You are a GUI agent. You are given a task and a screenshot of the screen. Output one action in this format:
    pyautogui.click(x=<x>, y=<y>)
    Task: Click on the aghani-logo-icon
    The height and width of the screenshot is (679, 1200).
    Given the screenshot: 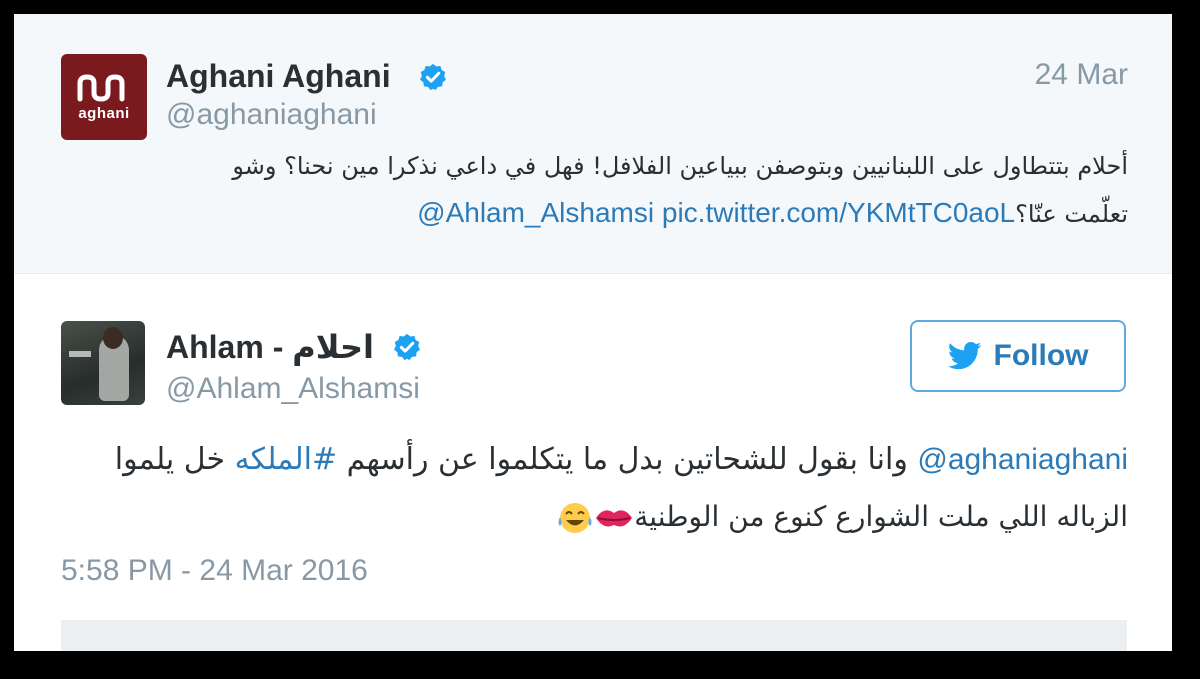 What is the action you would take?
    pyautogui.click(x=101, y=87)
    